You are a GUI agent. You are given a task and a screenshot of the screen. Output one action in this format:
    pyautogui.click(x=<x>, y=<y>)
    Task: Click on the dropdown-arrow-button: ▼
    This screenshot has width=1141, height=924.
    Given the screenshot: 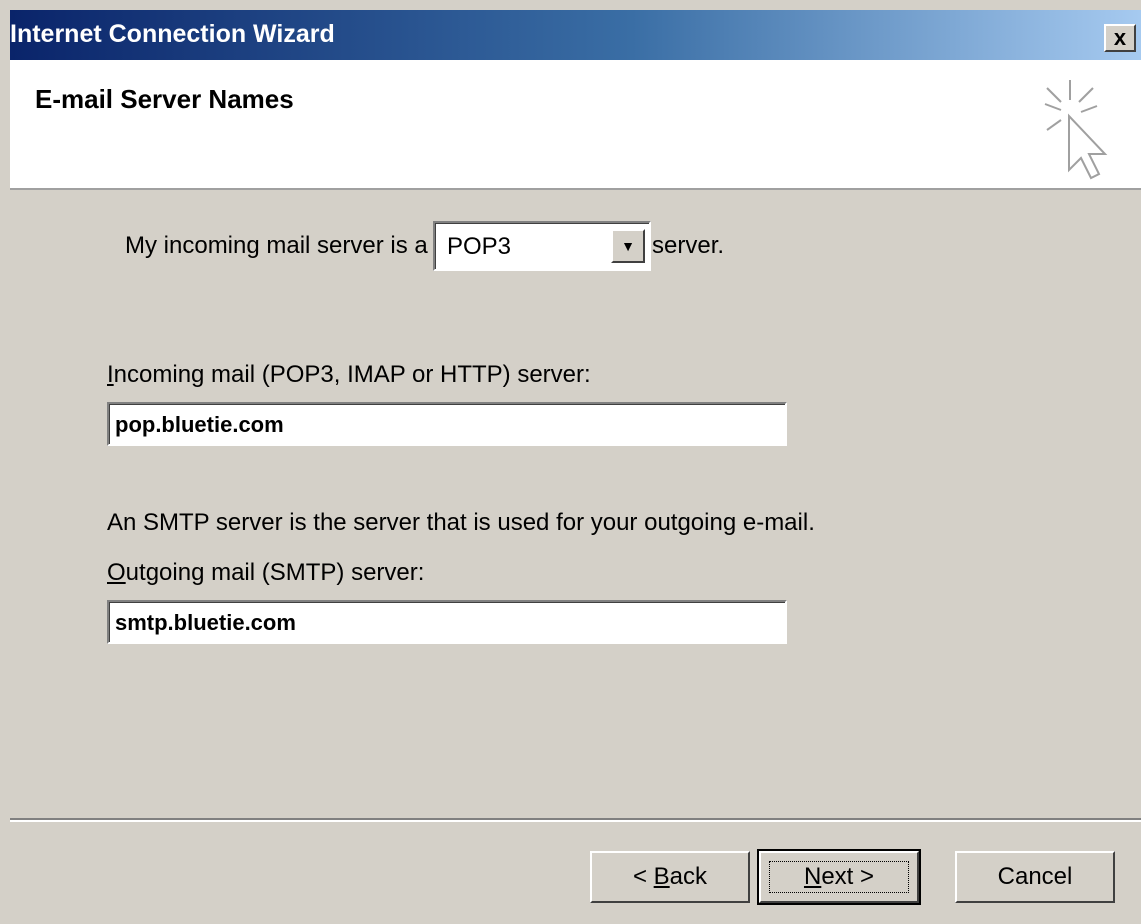 What is the action you would take?
    pyautogui.click(x=628, y=246)
    